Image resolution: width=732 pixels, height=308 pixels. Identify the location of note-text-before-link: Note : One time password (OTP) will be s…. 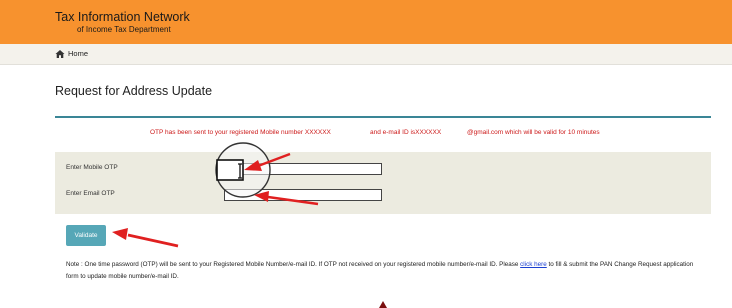
(292, 264).